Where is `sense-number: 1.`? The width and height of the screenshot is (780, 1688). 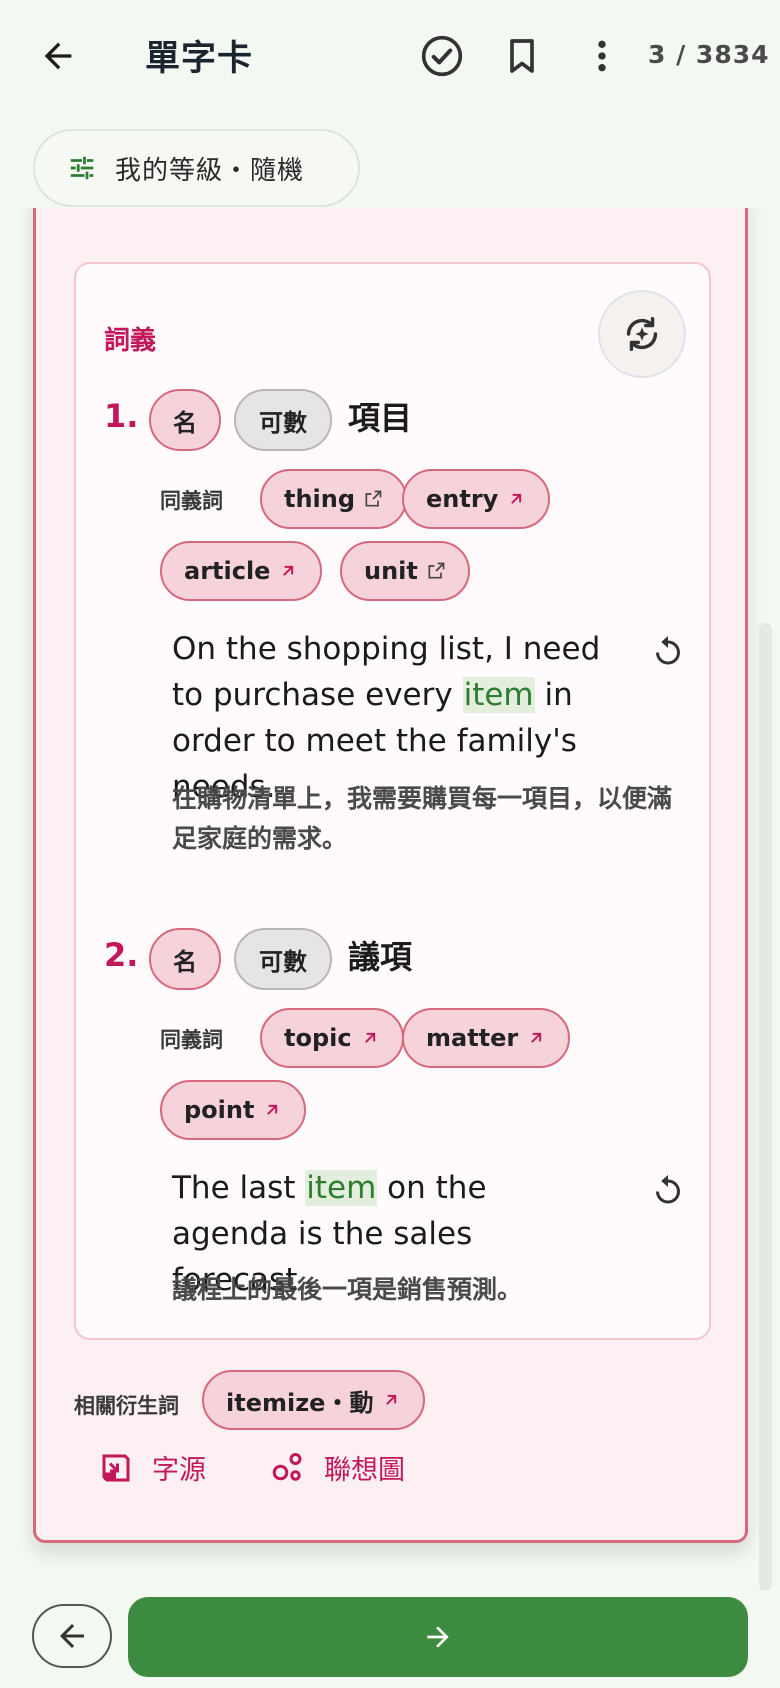 sense-number: 1. is located at coordinates (121, 416).